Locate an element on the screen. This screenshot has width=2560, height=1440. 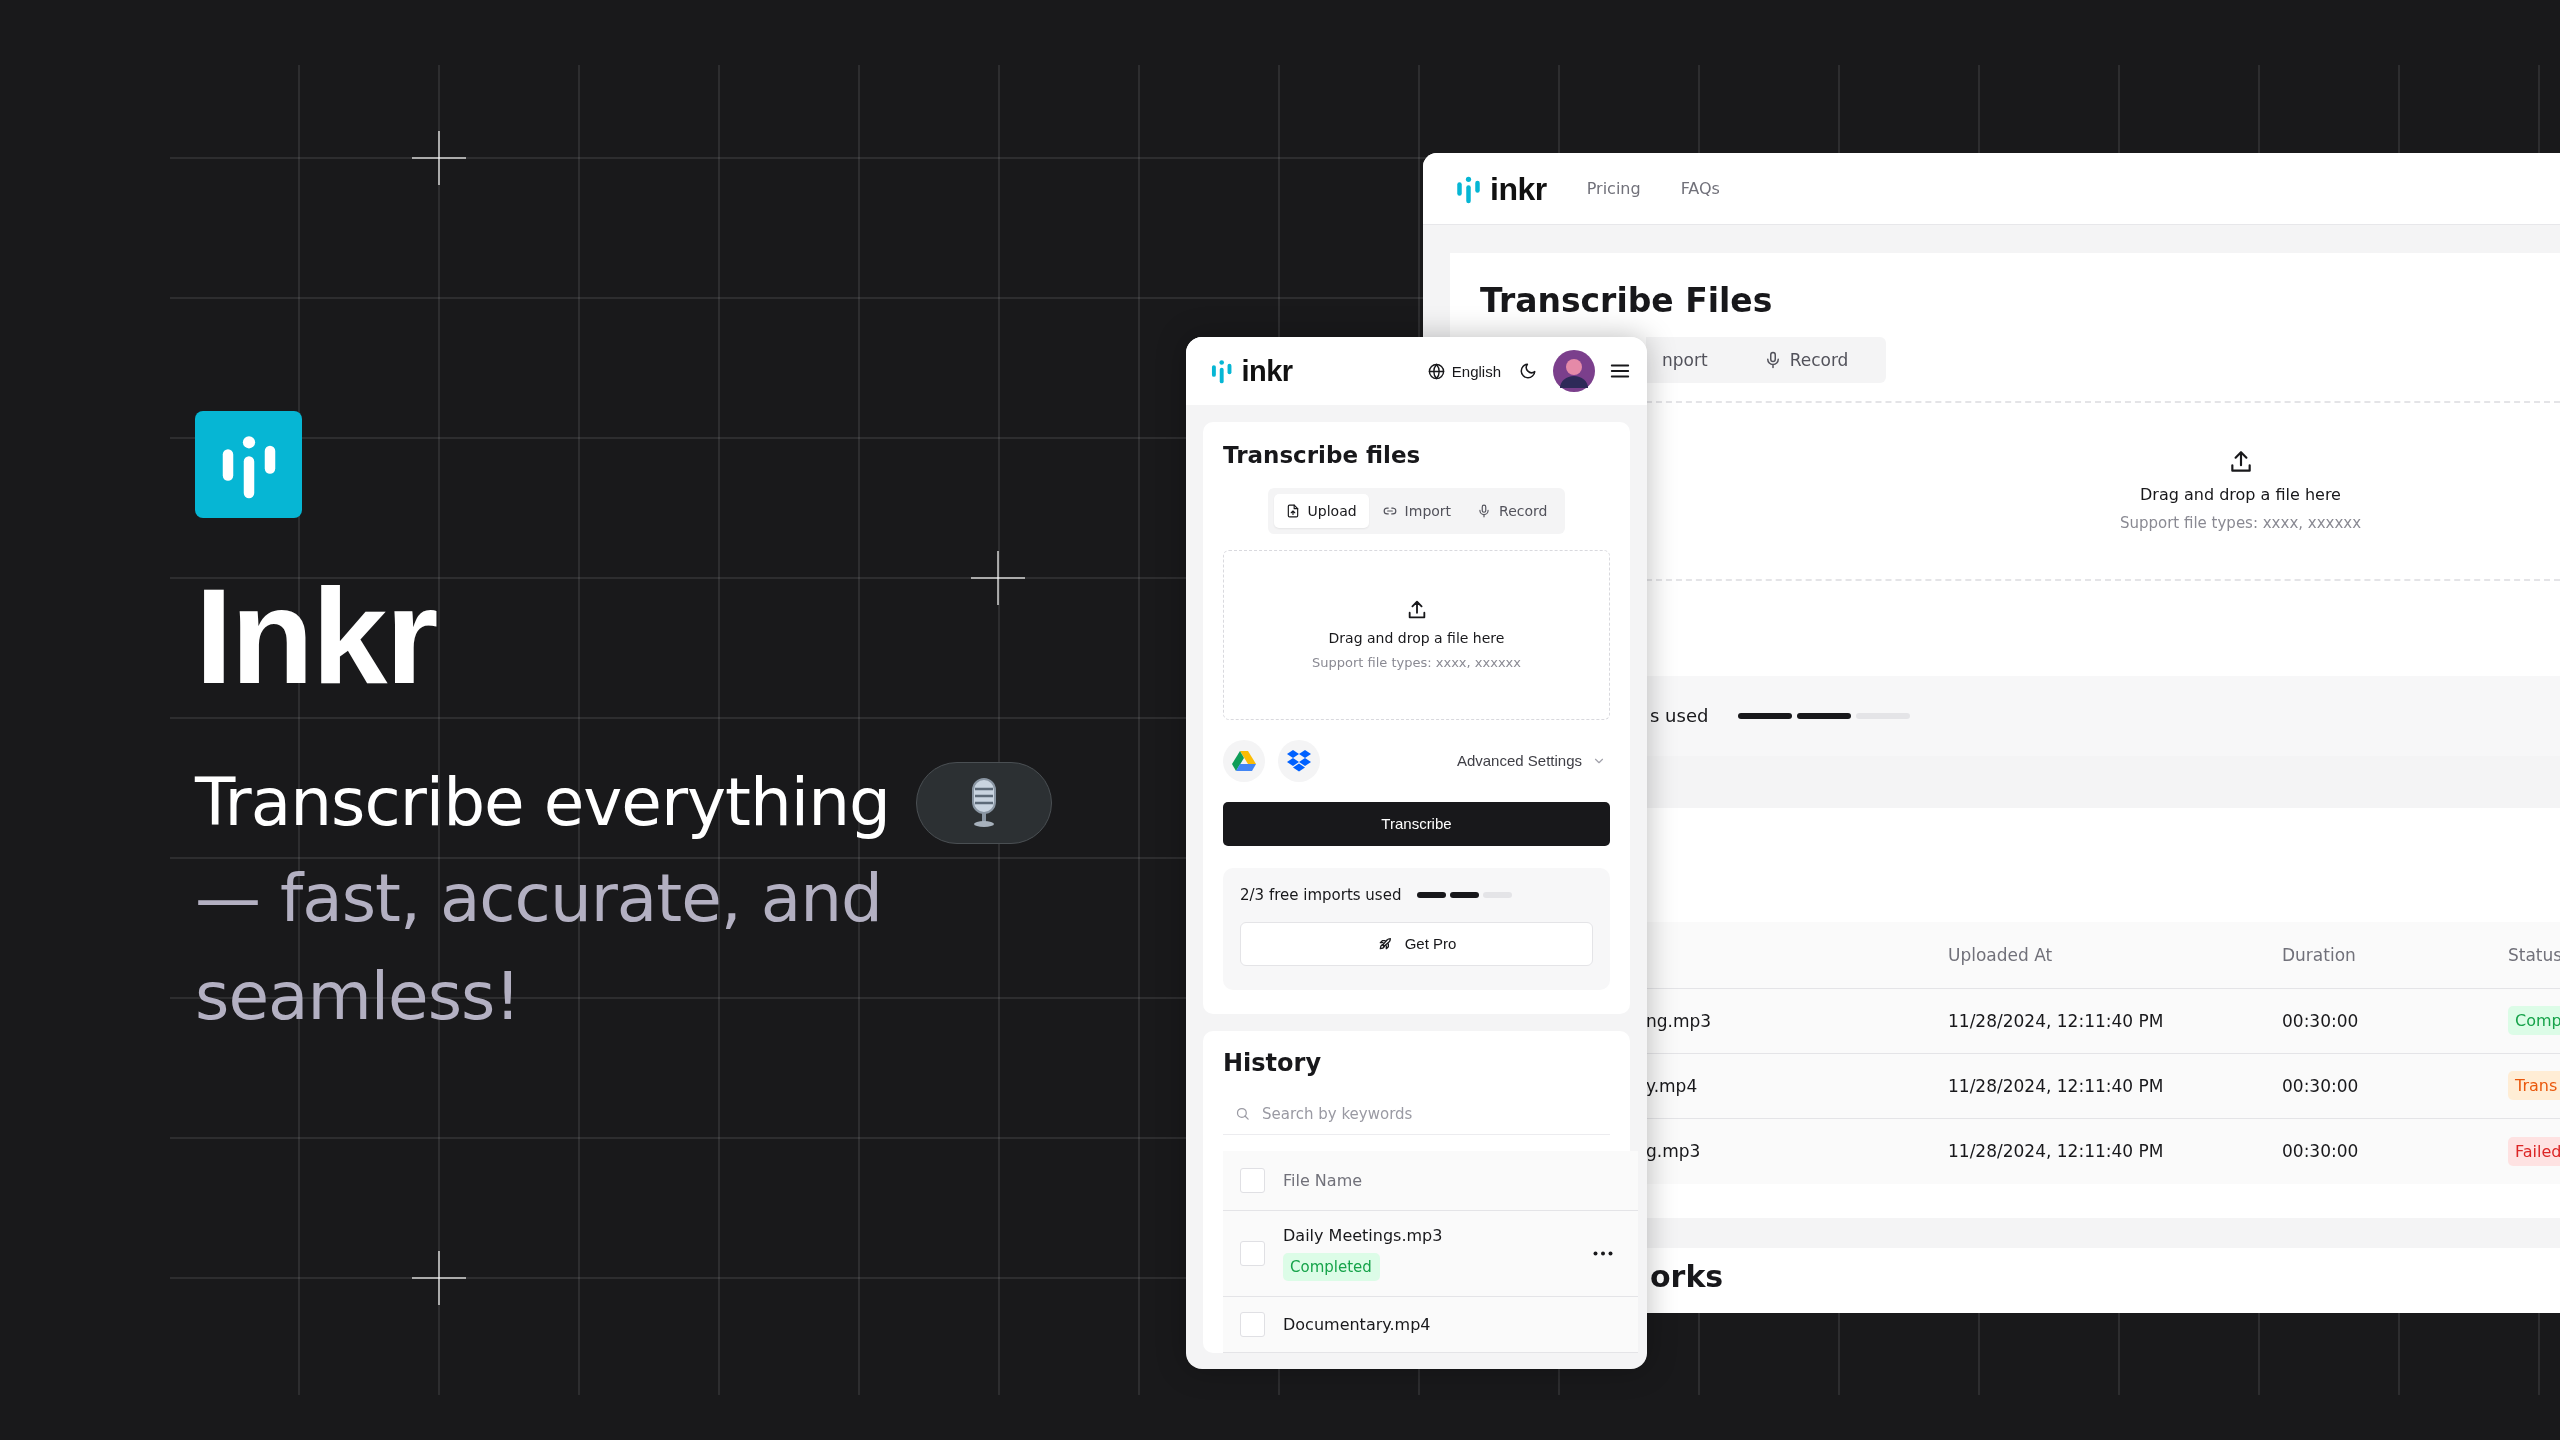
file-name-cell-text: y.mp4 is located at coordinates (1672, 1085).